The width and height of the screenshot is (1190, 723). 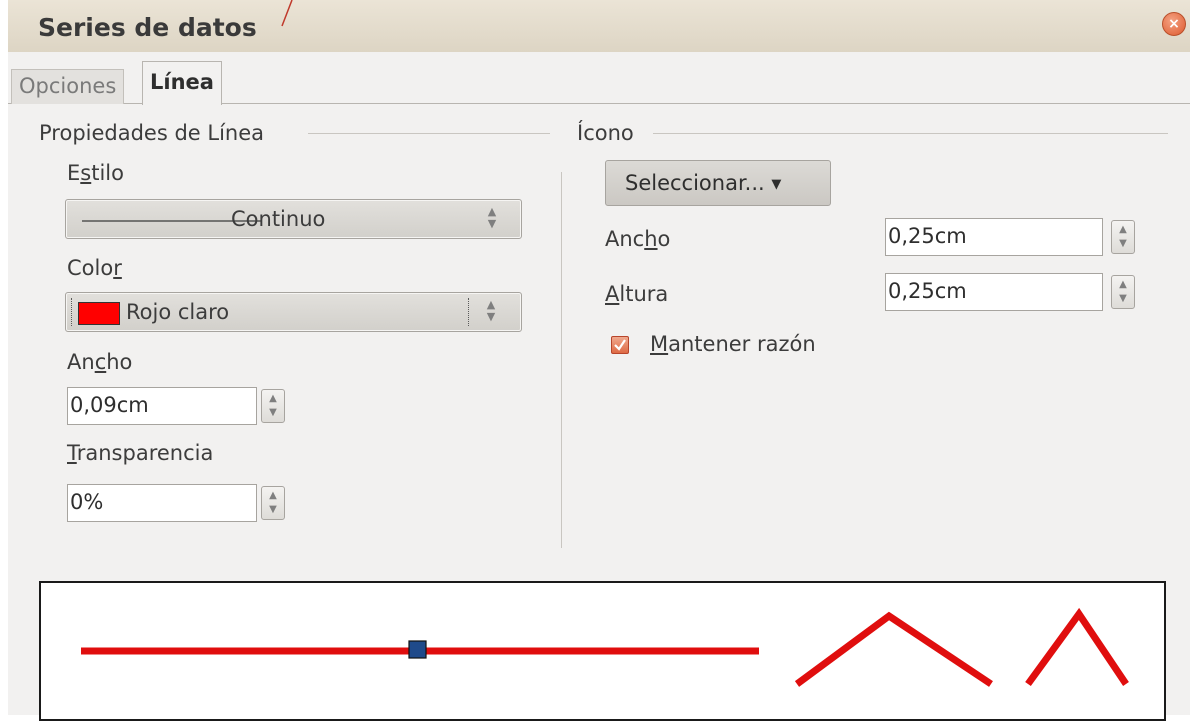 I want to click on line-width-spinner: 0,09cm ▲ ▼, so click(x=186, y=406).